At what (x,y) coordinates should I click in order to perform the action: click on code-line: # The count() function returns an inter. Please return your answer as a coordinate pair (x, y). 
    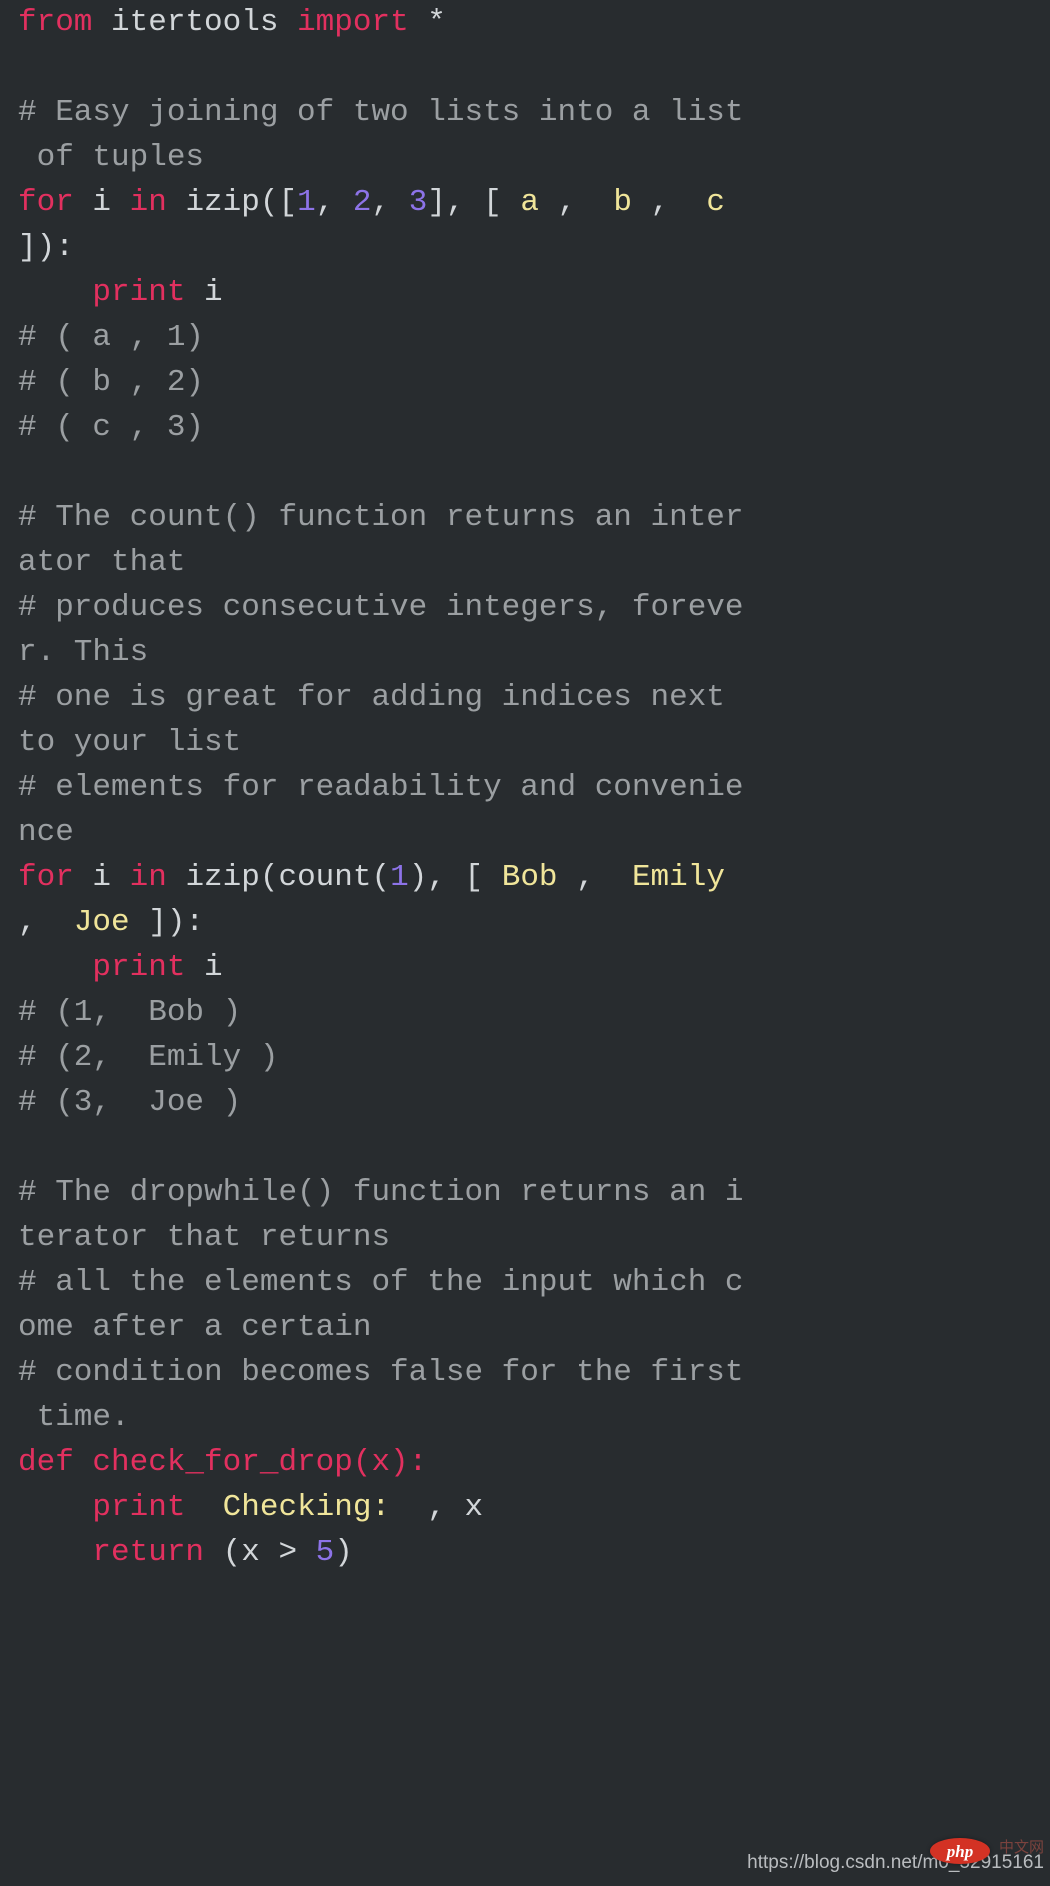
    Looking at the image, I should click on (534, 517).